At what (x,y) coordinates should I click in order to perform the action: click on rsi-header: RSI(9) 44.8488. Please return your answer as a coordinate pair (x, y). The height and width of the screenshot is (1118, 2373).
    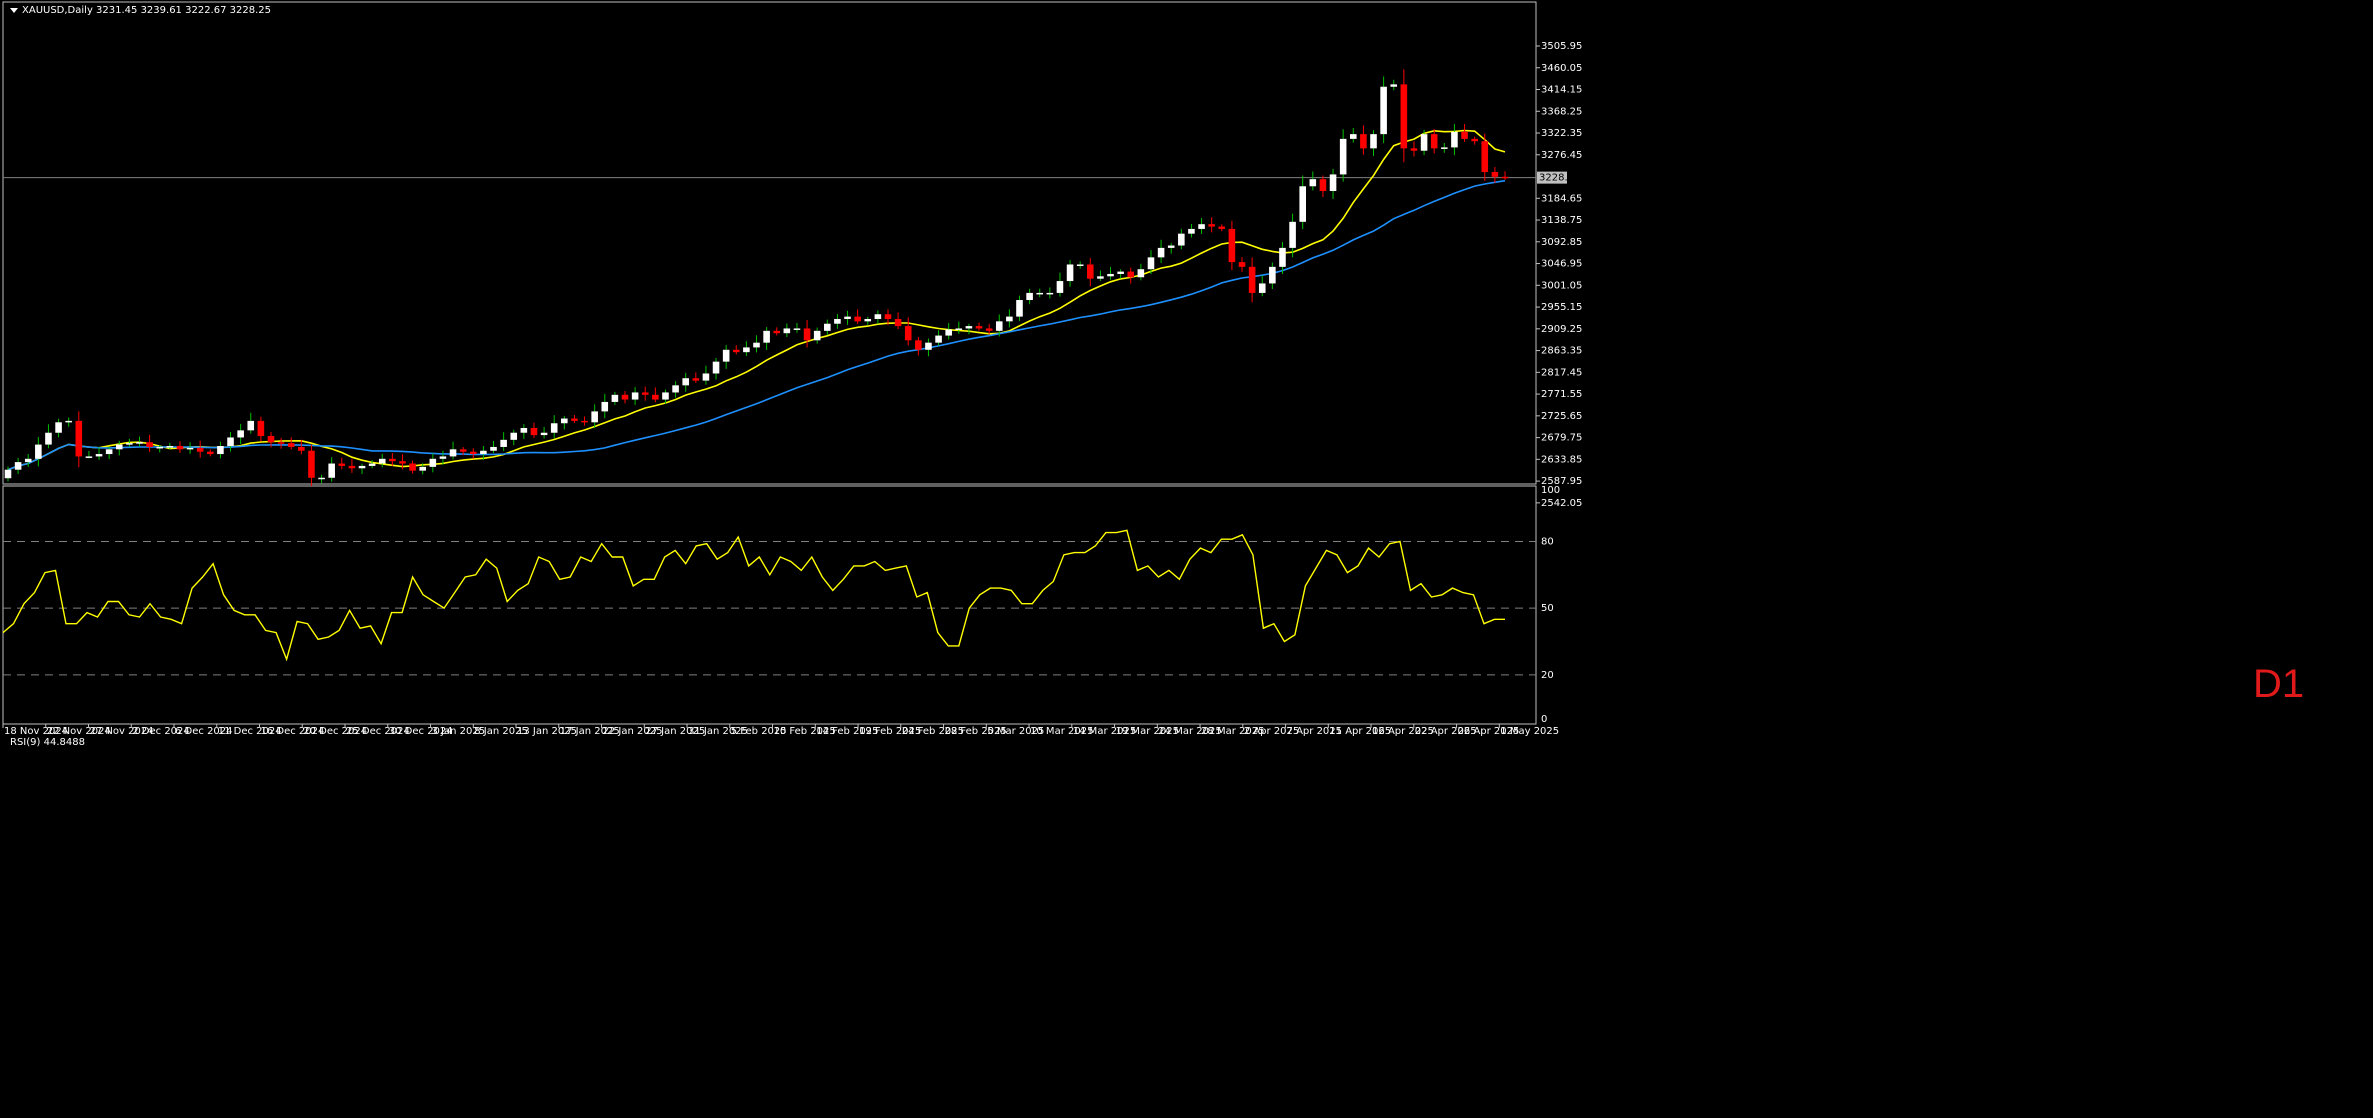
    Looking at the image, I should click on (47, 742).